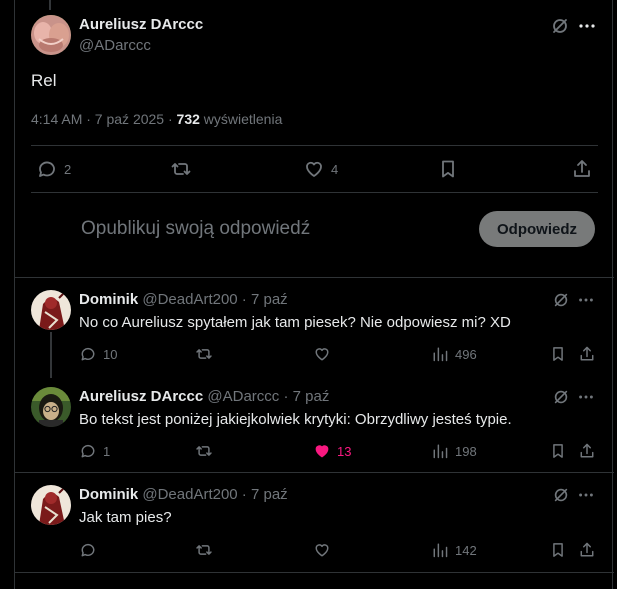 This screenshot has height=589, width=617. I want to click on views-count: 142, so click(466, 550).